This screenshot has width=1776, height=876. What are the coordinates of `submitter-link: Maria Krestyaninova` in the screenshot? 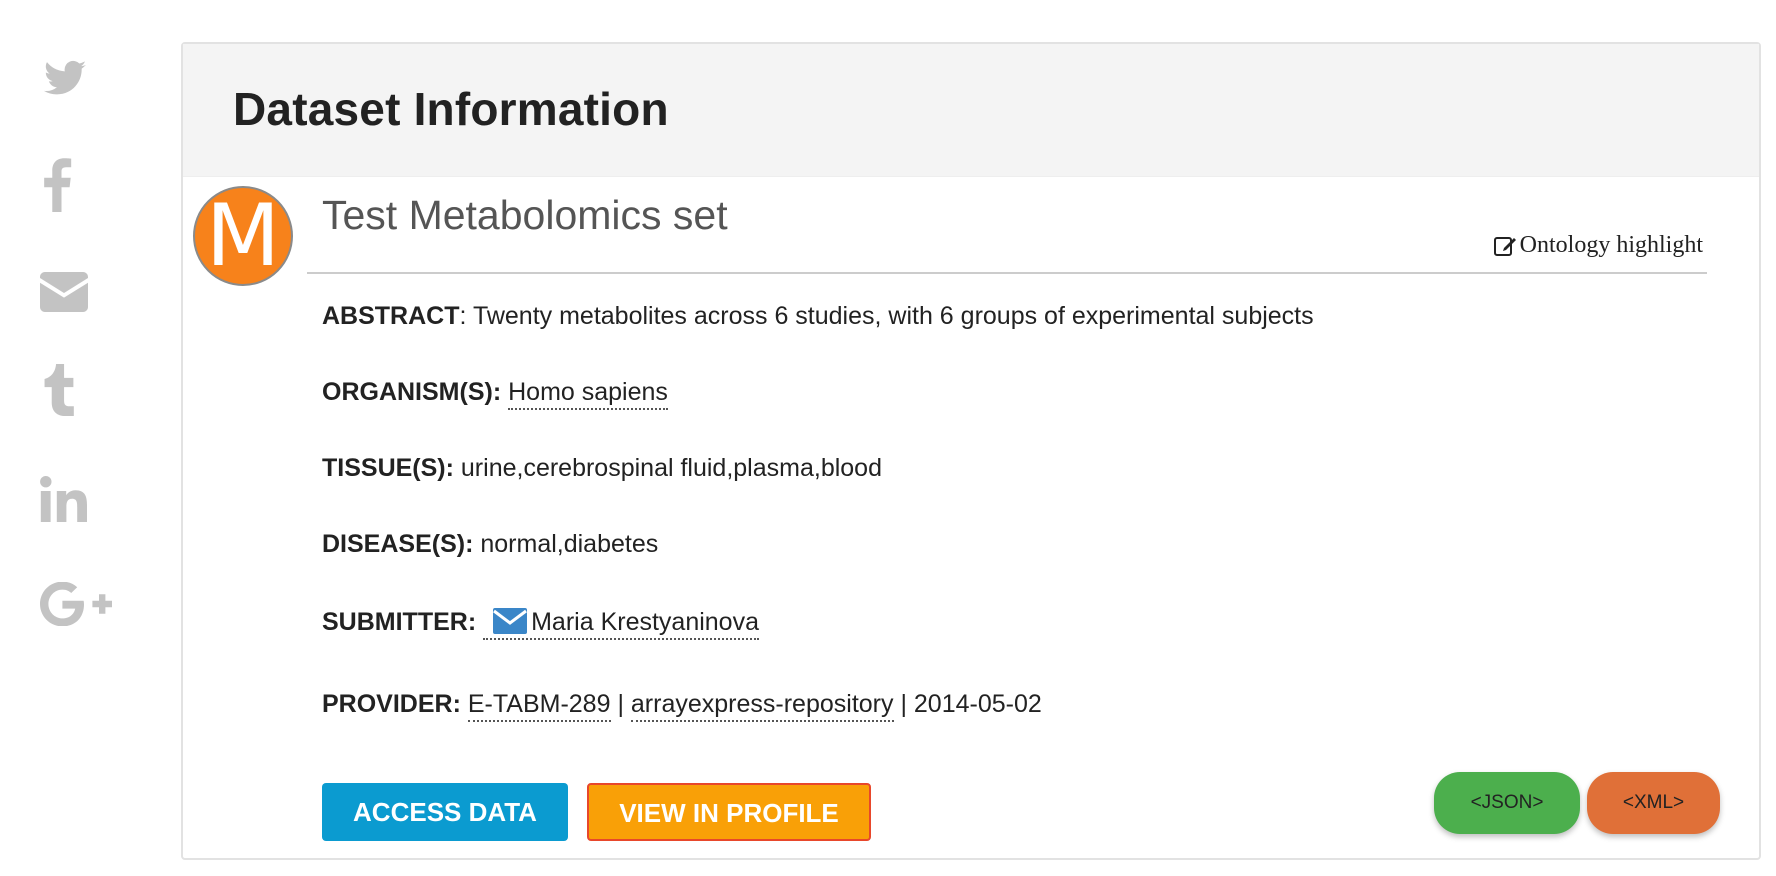 It's located at (621, 624).